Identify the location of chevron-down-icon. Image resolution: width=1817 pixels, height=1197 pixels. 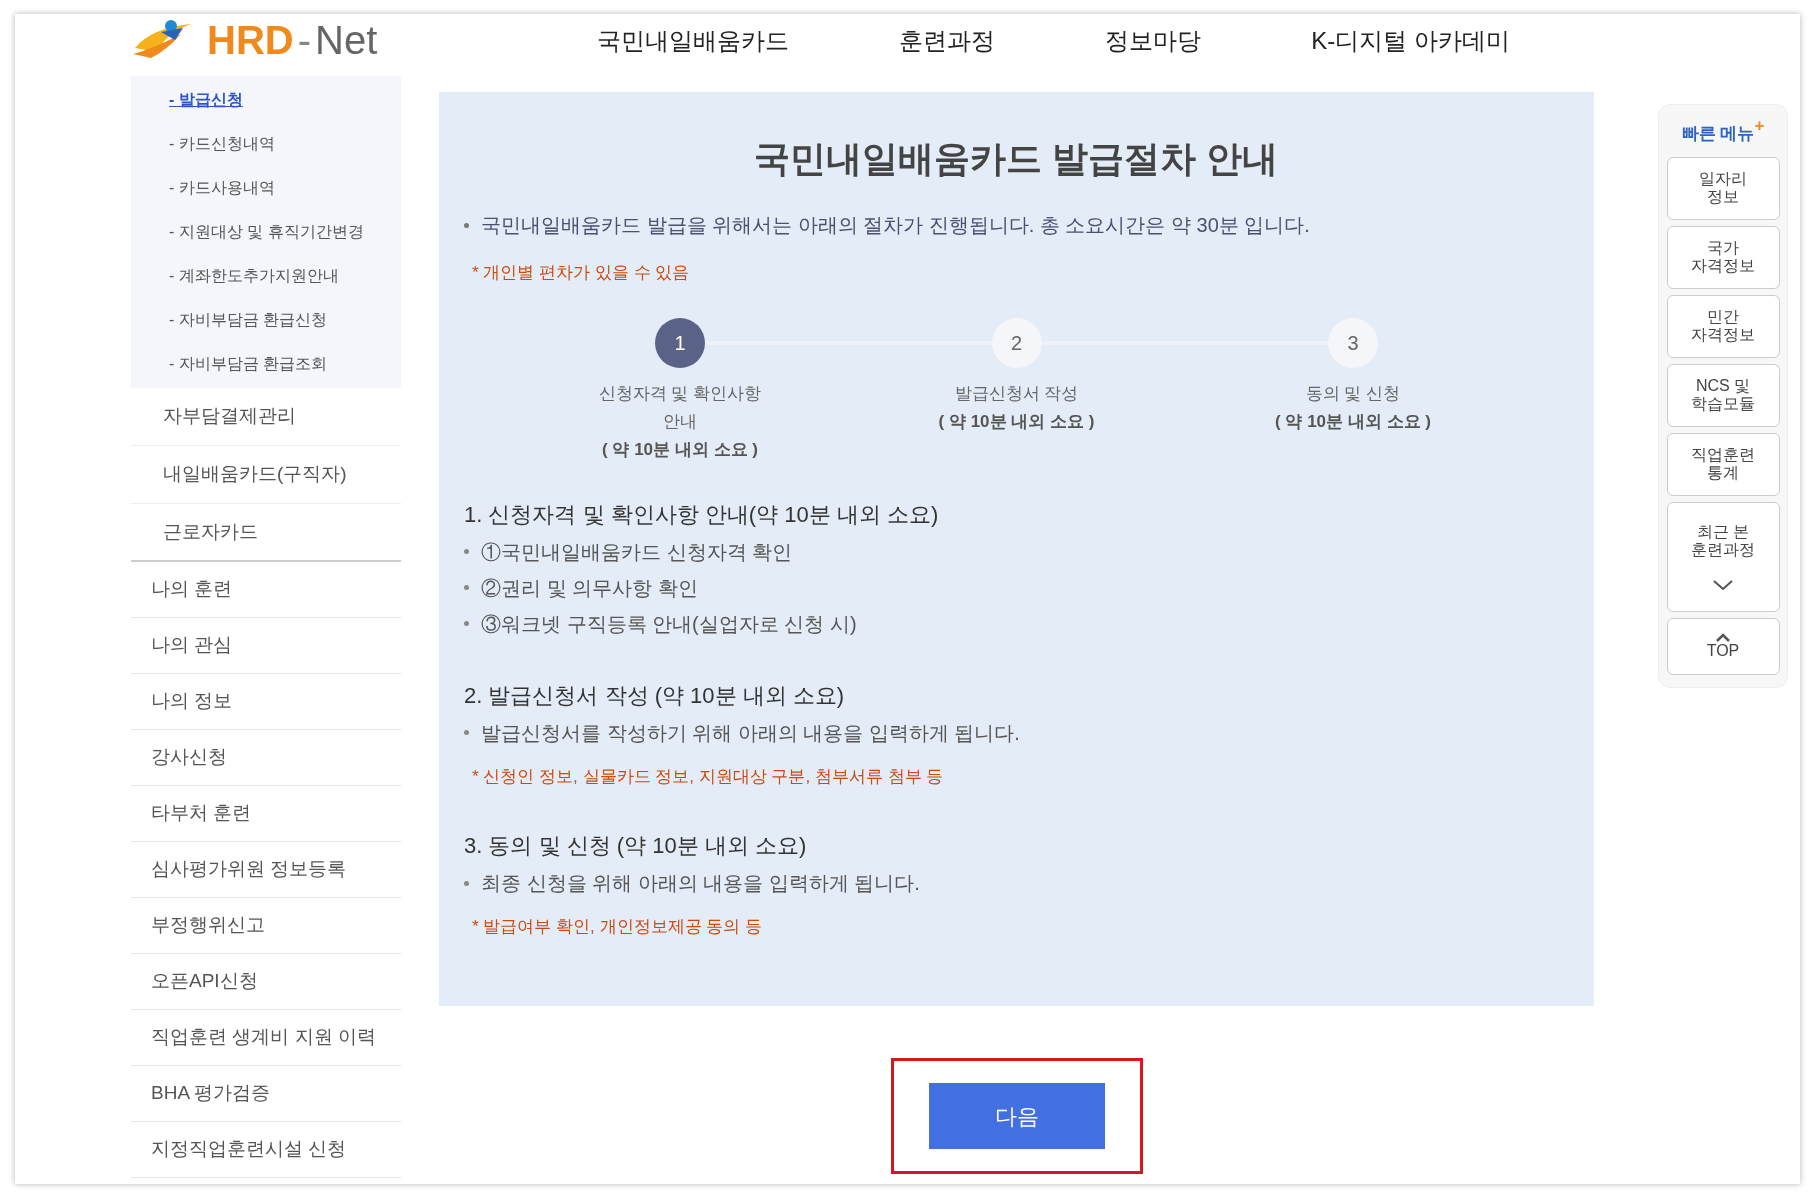
(1723, 584).